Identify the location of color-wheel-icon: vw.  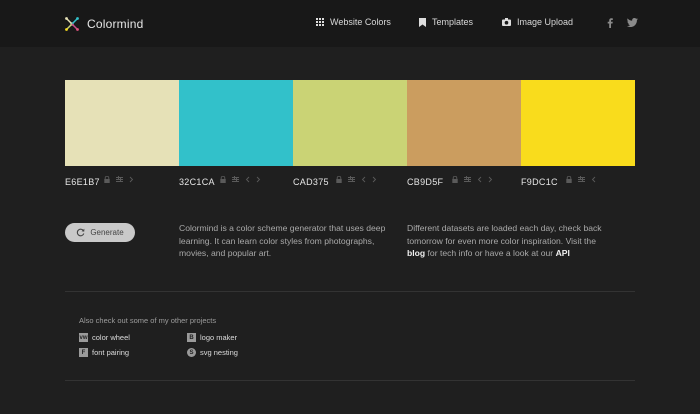
(83, 337).